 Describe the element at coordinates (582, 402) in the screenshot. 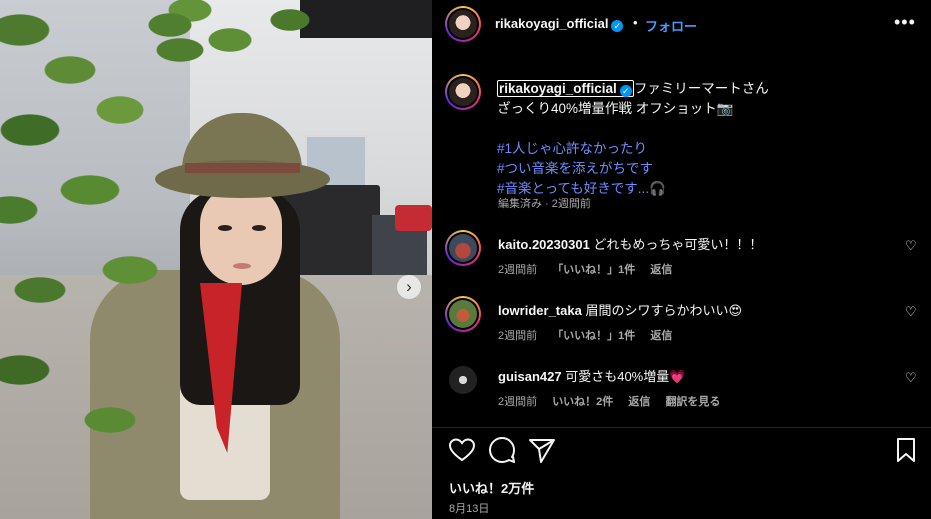

I see `comment-like-count: いいね！2件` at that location.